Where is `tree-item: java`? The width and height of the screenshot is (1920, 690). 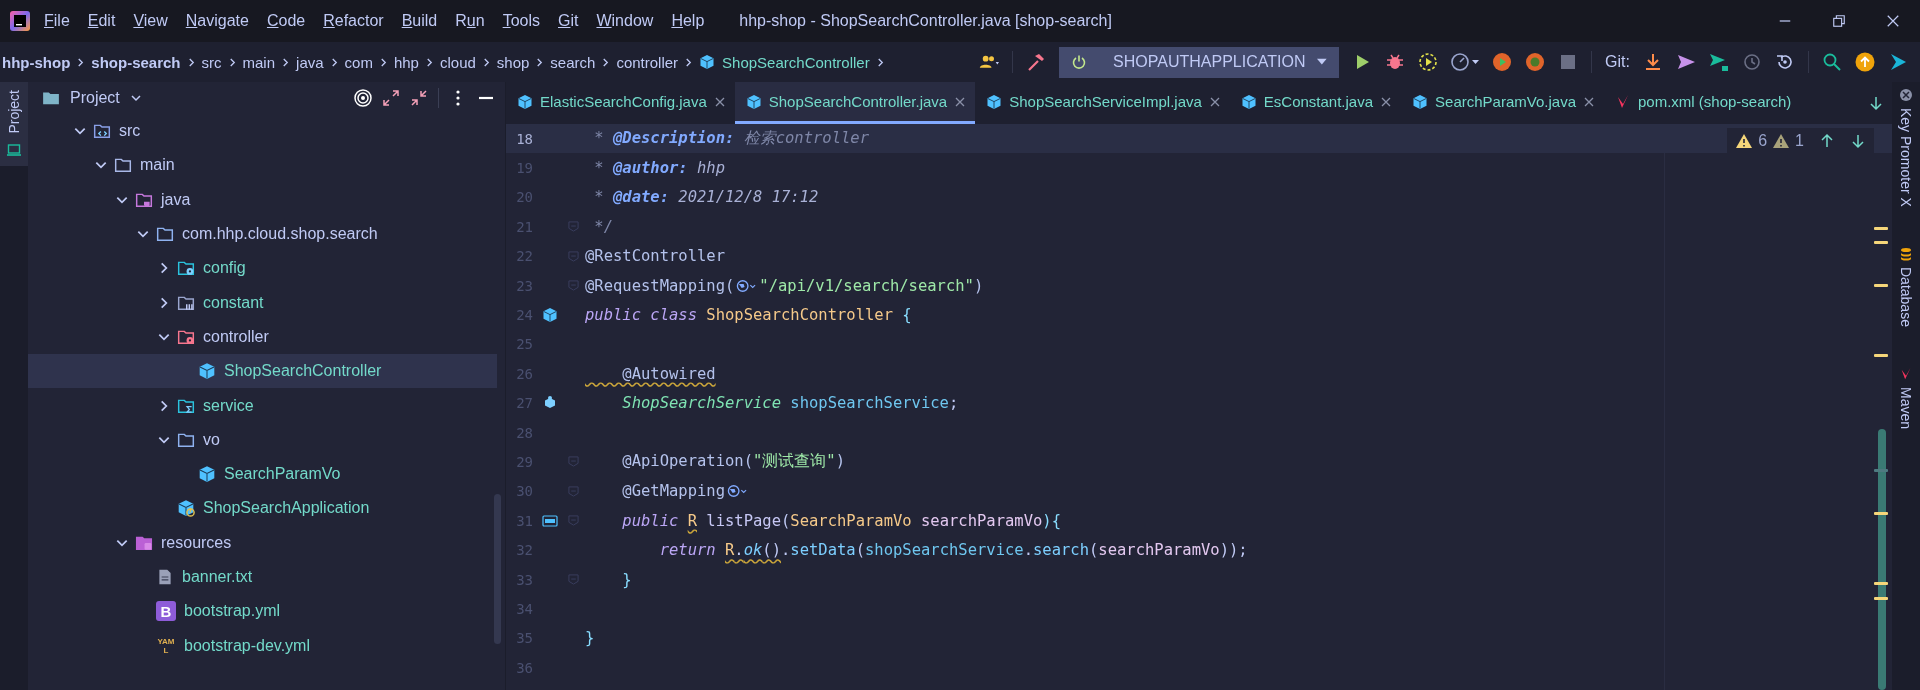
tree-item: java is located at coordinates (262, 199).